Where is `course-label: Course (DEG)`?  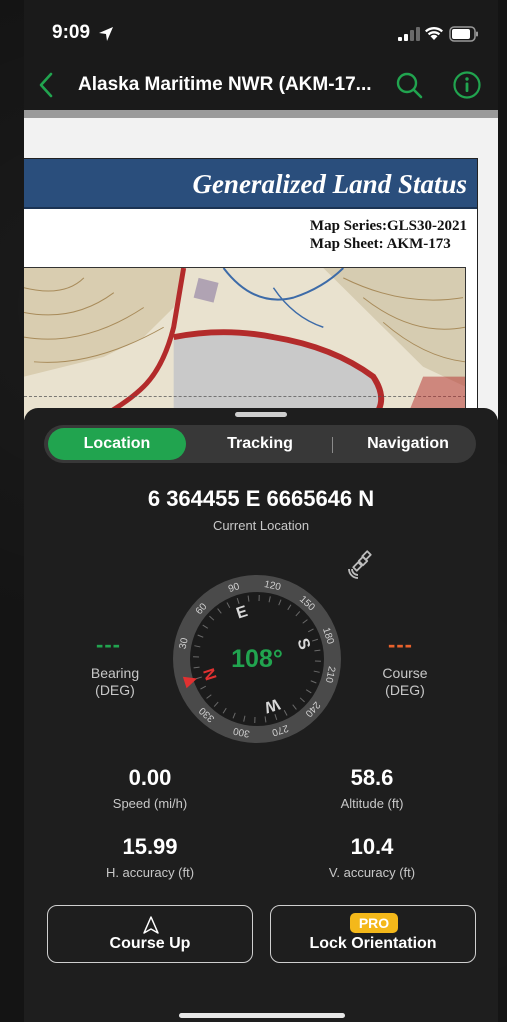
course-label: Course (DEG) is located at coordinates (405, 682).